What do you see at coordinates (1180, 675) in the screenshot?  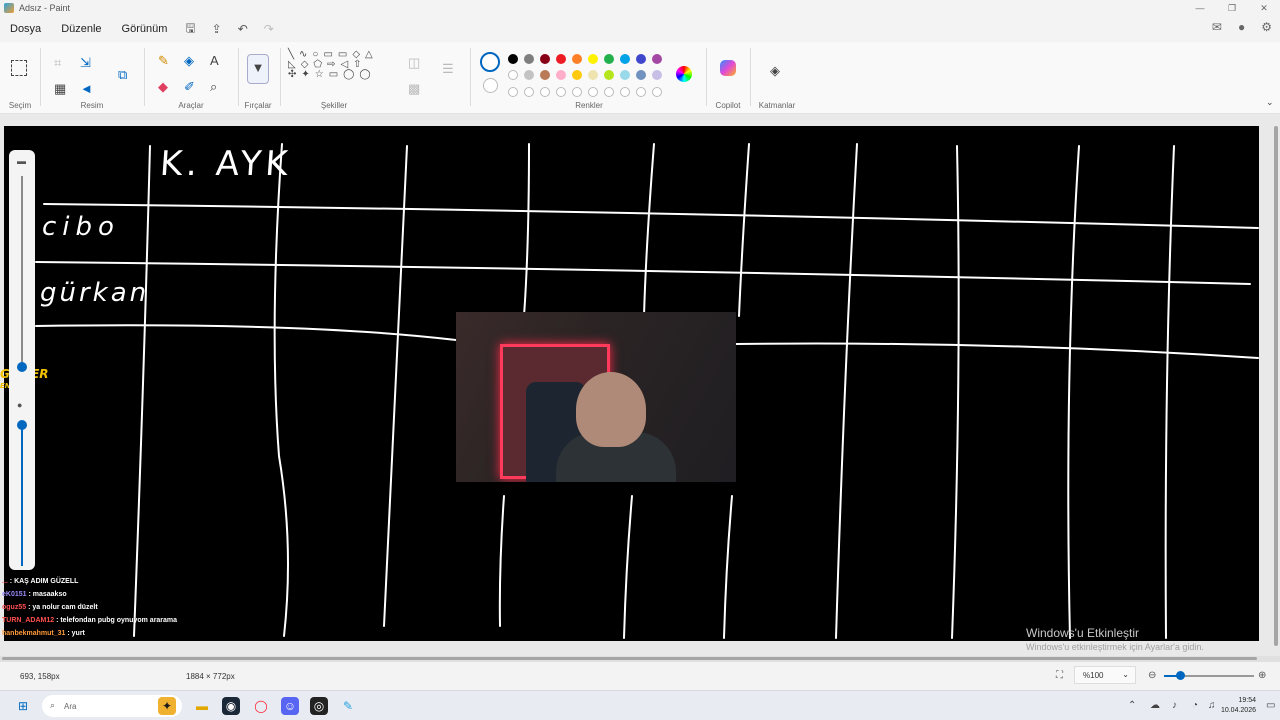 I see `zoom-slider-knob` at bounding box center [1180, 675].